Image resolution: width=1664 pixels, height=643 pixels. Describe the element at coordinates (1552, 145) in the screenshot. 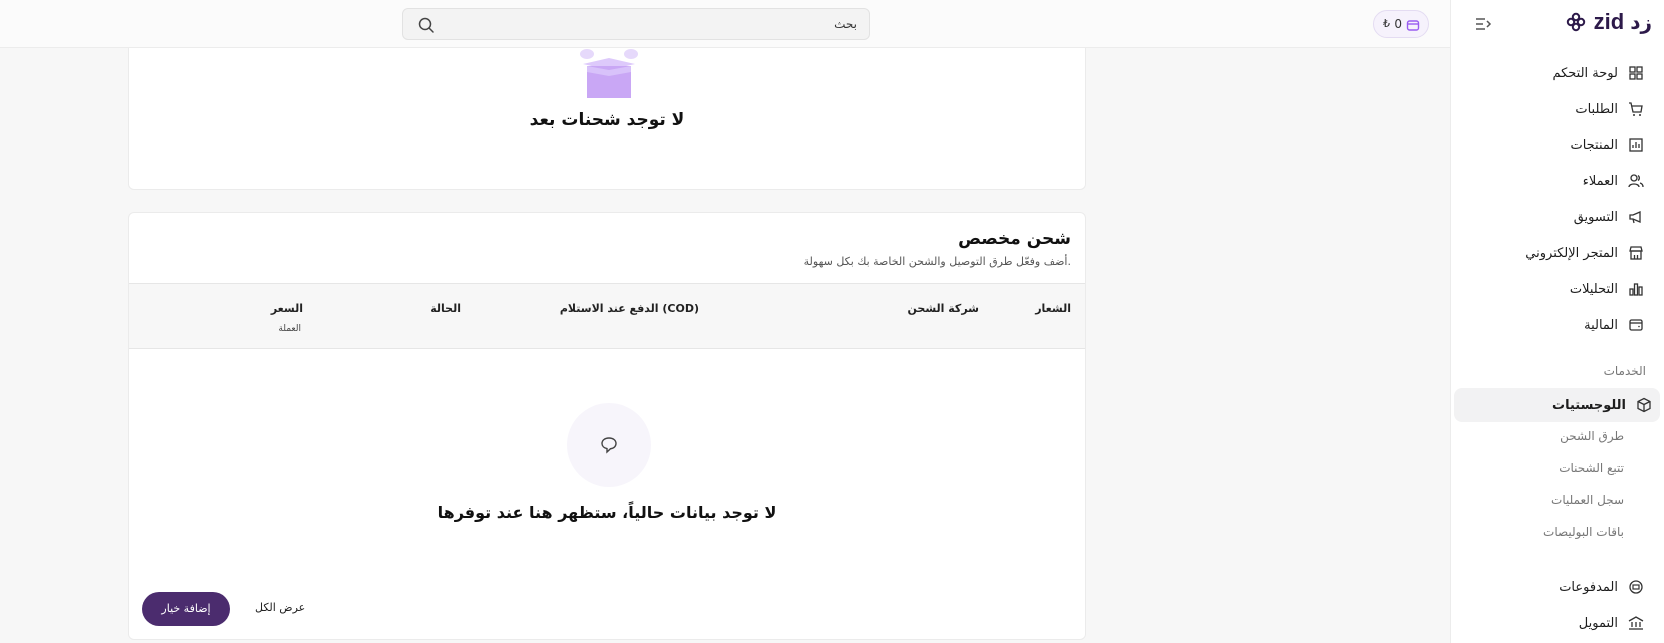

I see `sidebar-item-products: المنتجات` at that location.